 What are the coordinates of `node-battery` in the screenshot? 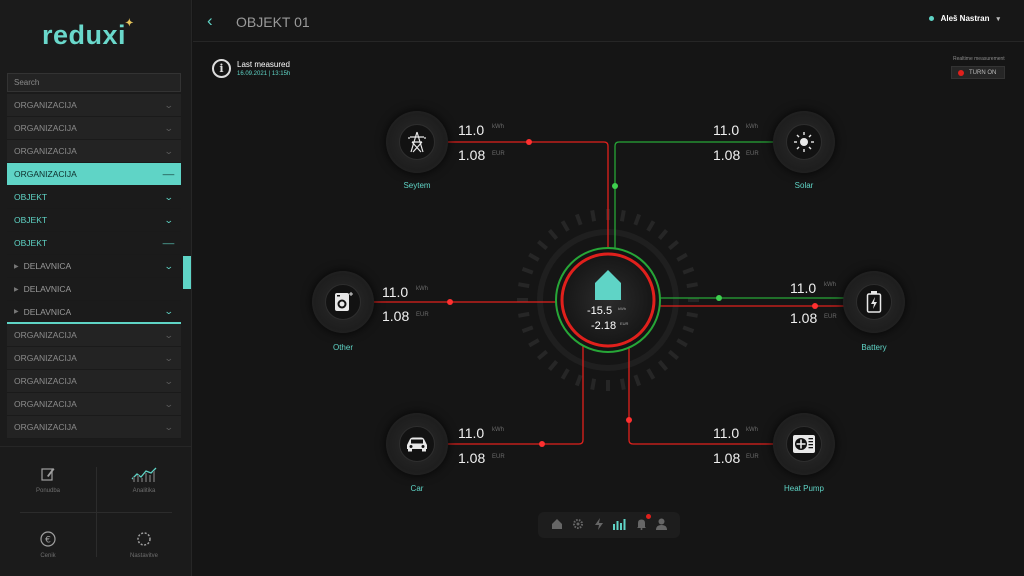 It's located at (874, 302).